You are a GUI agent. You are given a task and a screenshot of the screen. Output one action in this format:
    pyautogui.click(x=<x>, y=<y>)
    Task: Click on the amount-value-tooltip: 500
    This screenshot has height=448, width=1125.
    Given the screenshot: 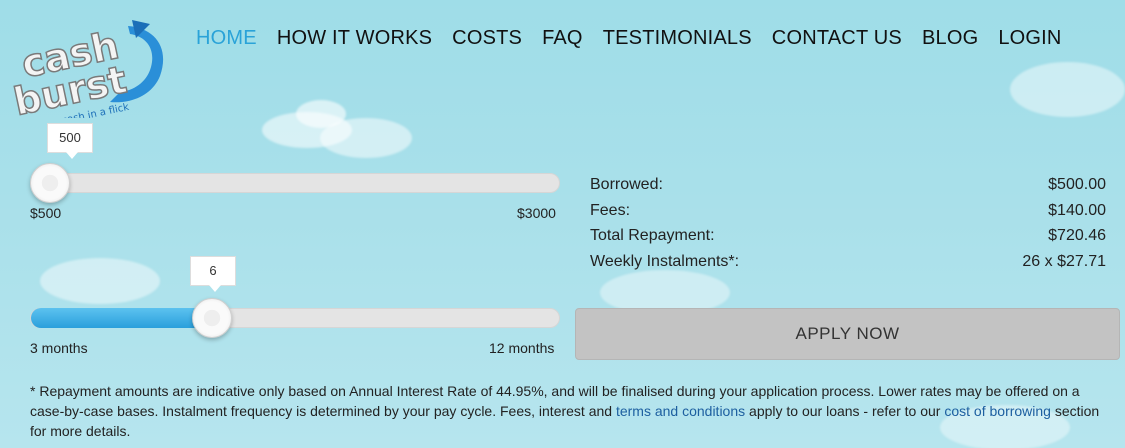 What is the action you would take?
    pyautogui.click(x=70, y=141)
    